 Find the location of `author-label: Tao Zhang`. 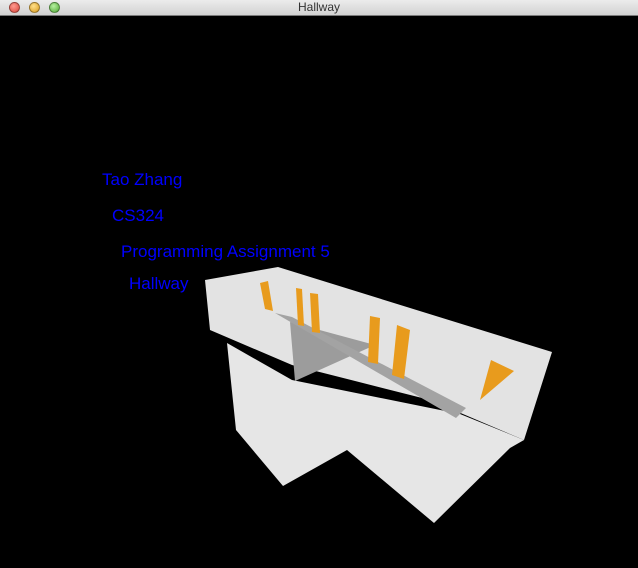

author-label: Tao Zhang is located at coordinates (142, 179).